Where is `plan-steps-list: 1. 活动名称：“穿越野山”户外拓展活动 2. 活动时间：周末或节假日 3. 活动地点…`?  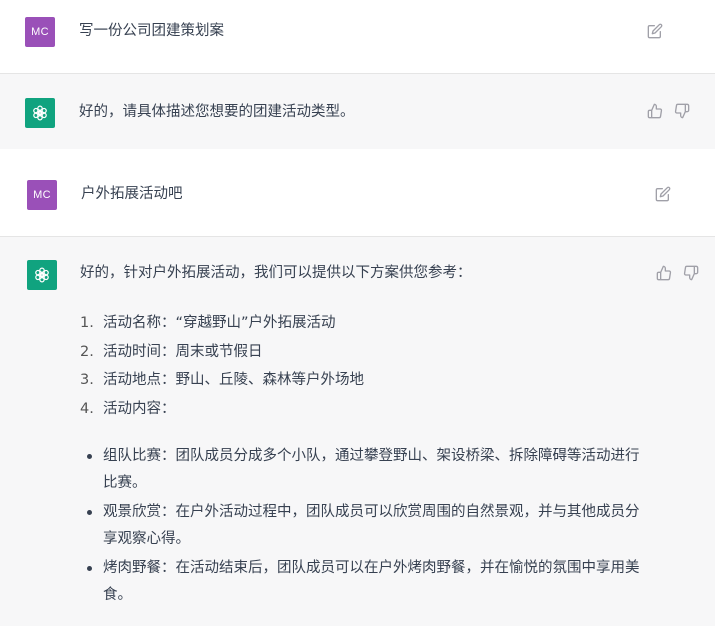
plan-steps-list: 1. 活动名称：“穿越野山”户外拓展活动 2. 活动时间：周末或节假日 3. 活动地点… is located at coordinates (360, 366).